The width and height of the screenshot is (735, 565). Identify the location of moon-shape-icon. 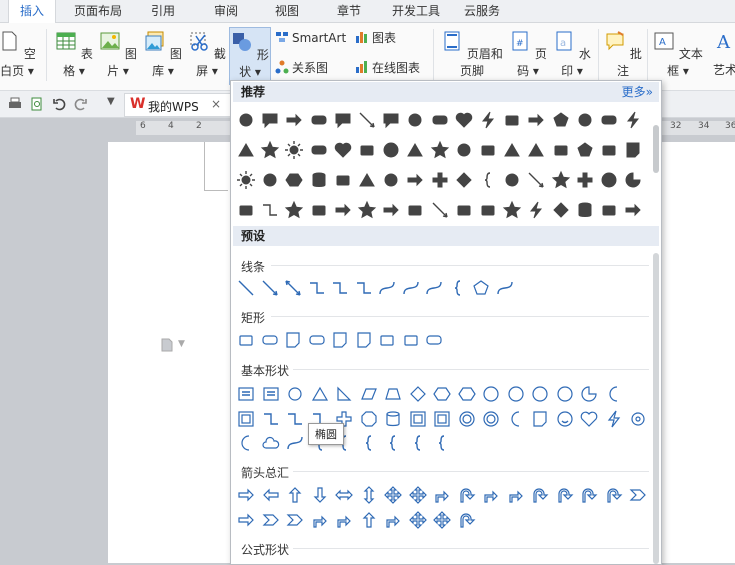
(516, 419).